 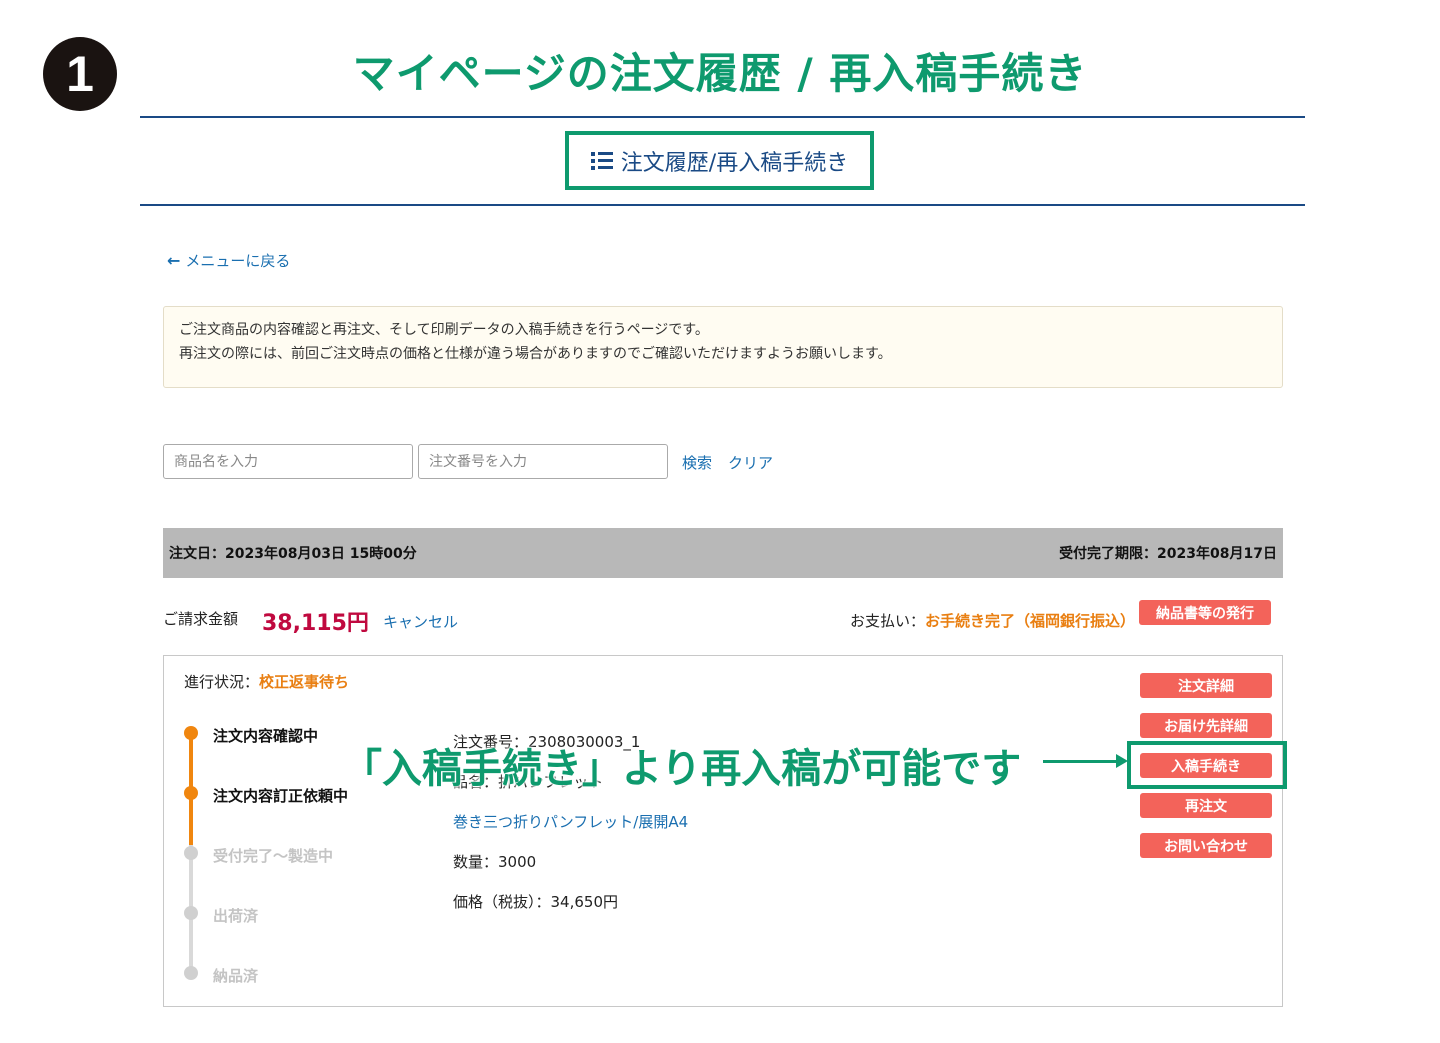 What do you see at coordinates (315, 623) in the screenshot?
I see `billing-amount: 38,115円` at bounding box center [315, 623].